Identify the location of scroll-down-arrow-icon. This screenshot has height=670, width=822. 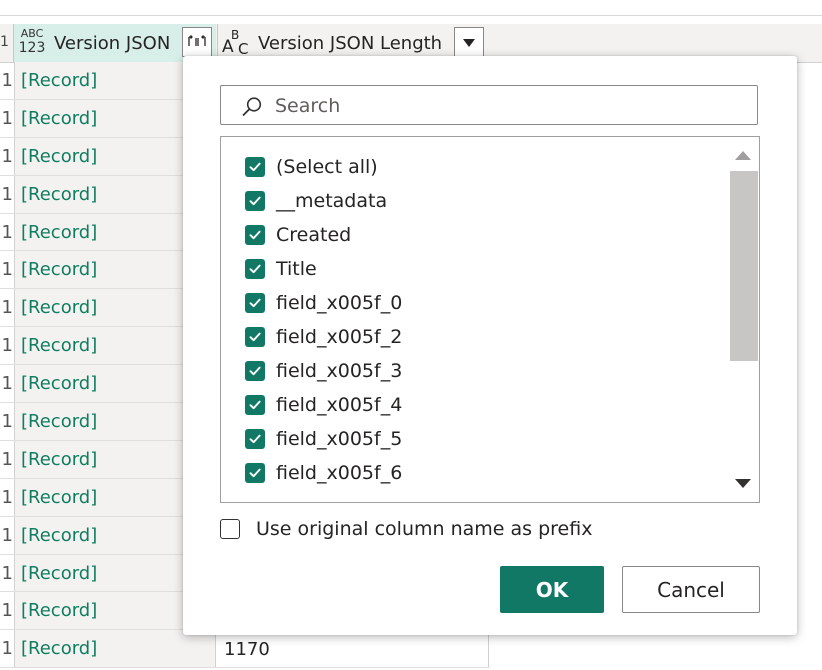
(743, 483).